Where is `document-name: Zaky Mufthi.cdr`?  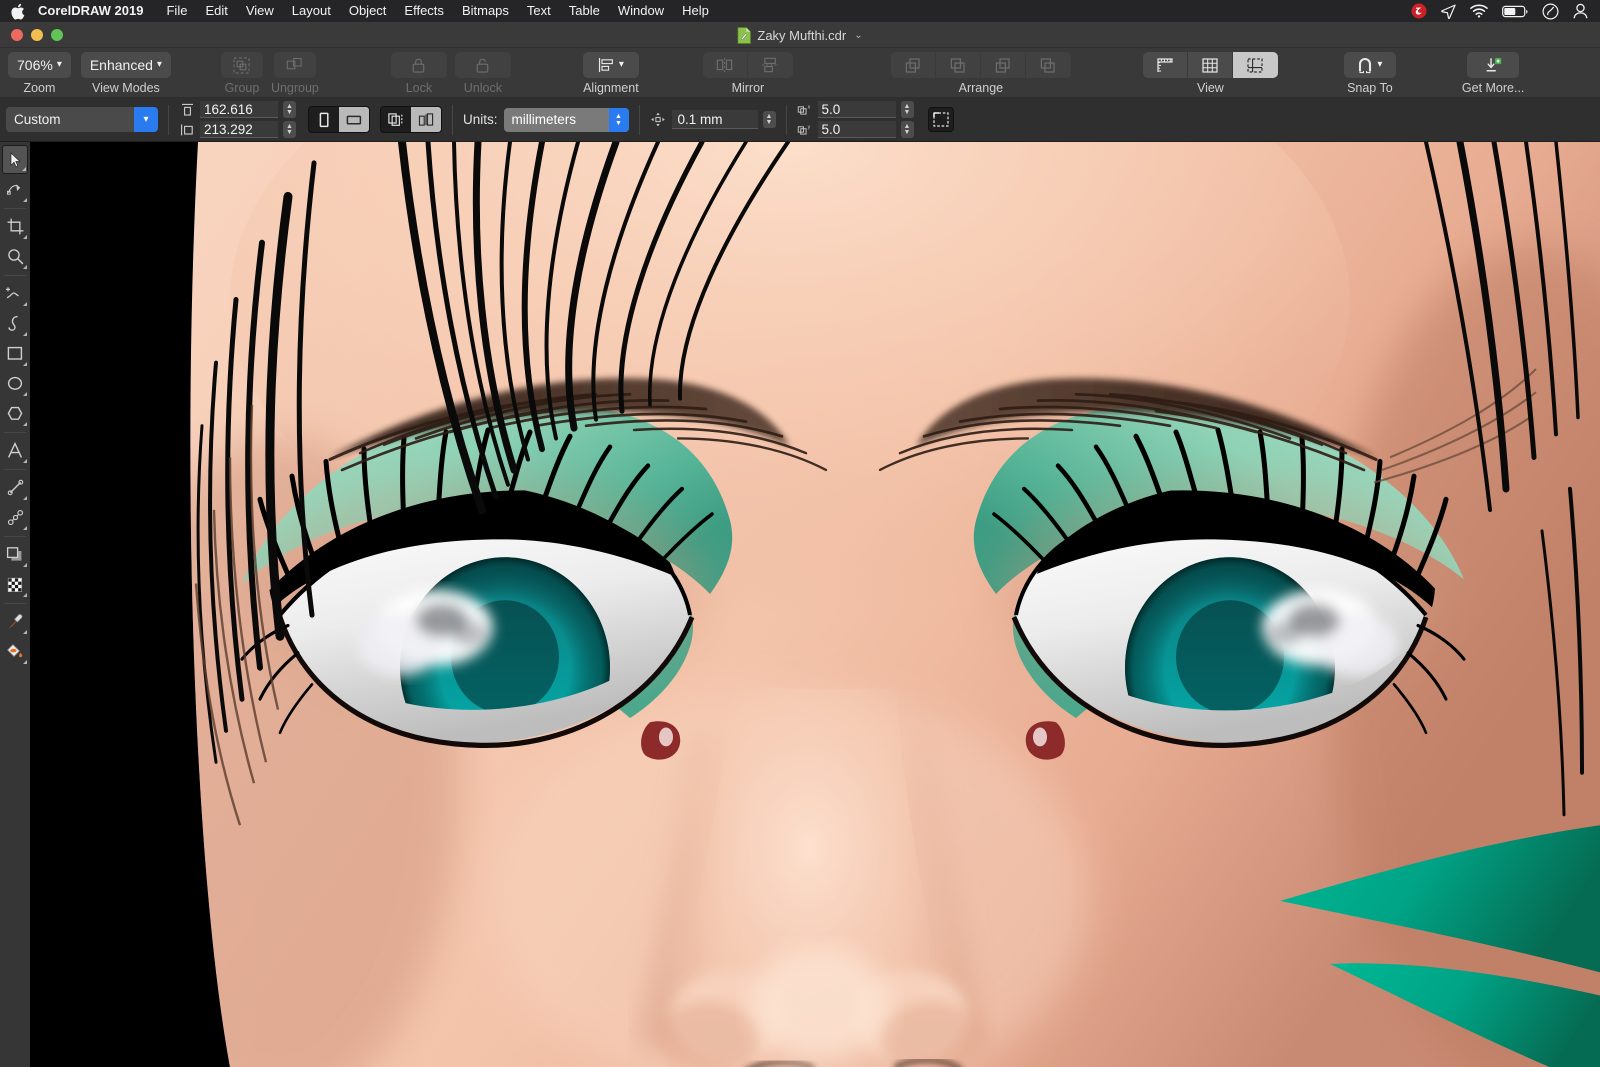 document-name: Zaky Mufthi.cdr is located at coordinates (801, 35).